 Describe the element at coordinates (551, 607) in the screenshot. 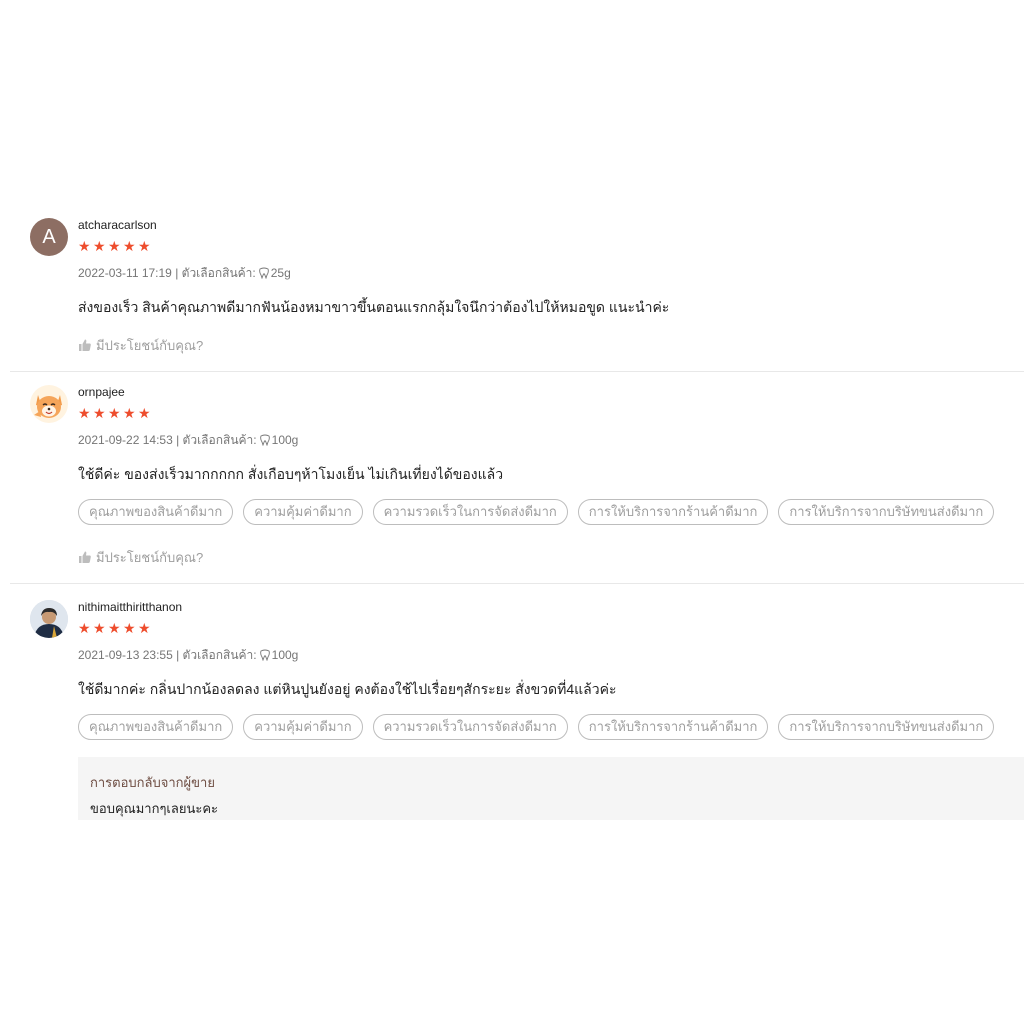

I see `username: nithimaitthiritthanon` at that location.